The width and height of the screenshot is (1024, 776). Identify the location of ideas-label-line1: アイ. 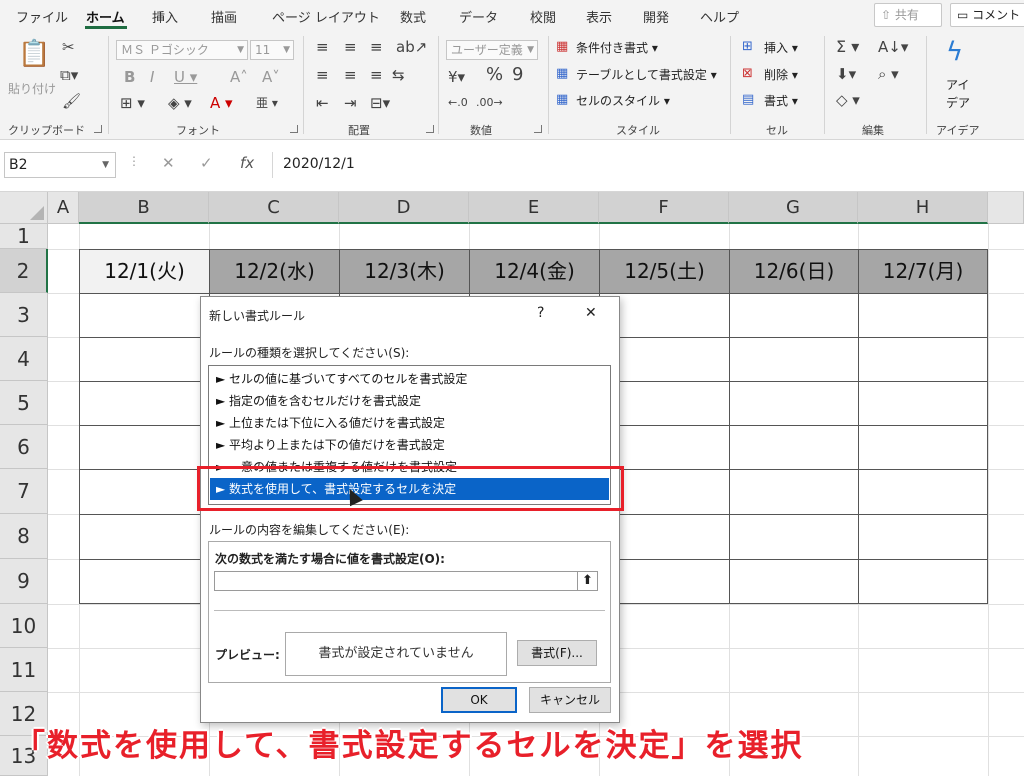
(957, 84).